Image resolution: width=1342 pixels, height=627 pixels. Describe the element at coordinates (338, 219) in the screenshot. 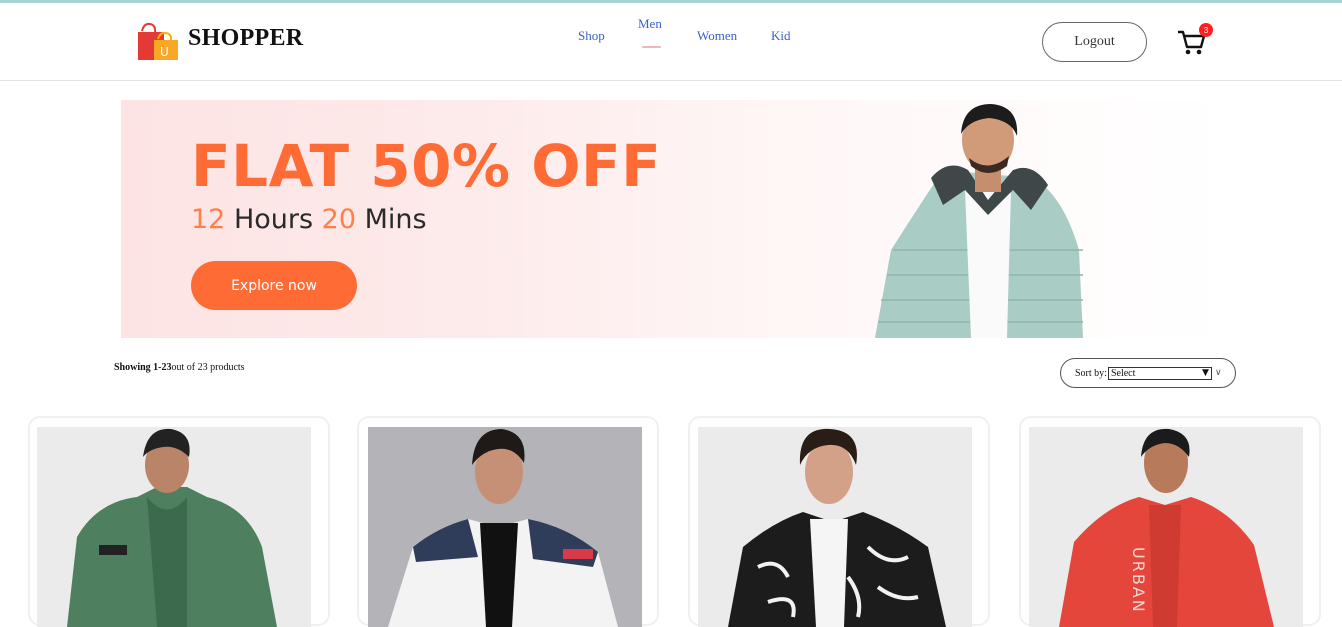

I see `countdown-mins: 20` at that location.